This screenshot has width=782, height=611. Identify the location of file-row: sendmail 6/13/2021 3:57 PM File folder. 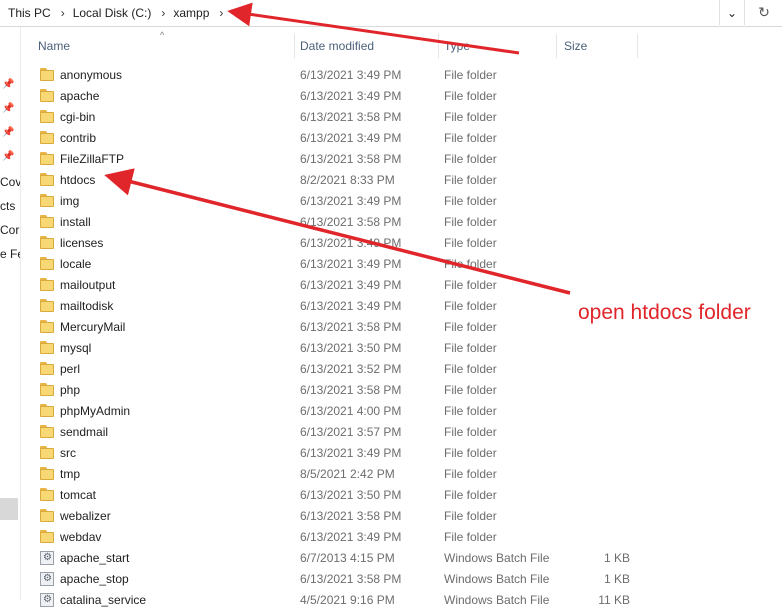
(401, 432).